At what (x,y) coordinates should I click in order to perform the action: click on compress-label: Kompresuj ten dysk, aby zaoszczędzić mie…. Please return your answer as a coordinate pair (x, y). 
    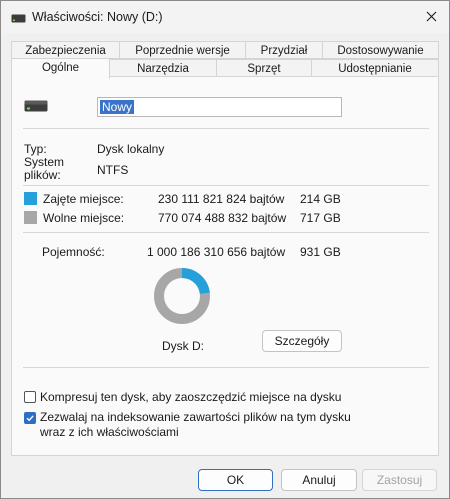
    Looking at the image, I should click on (190, 397).